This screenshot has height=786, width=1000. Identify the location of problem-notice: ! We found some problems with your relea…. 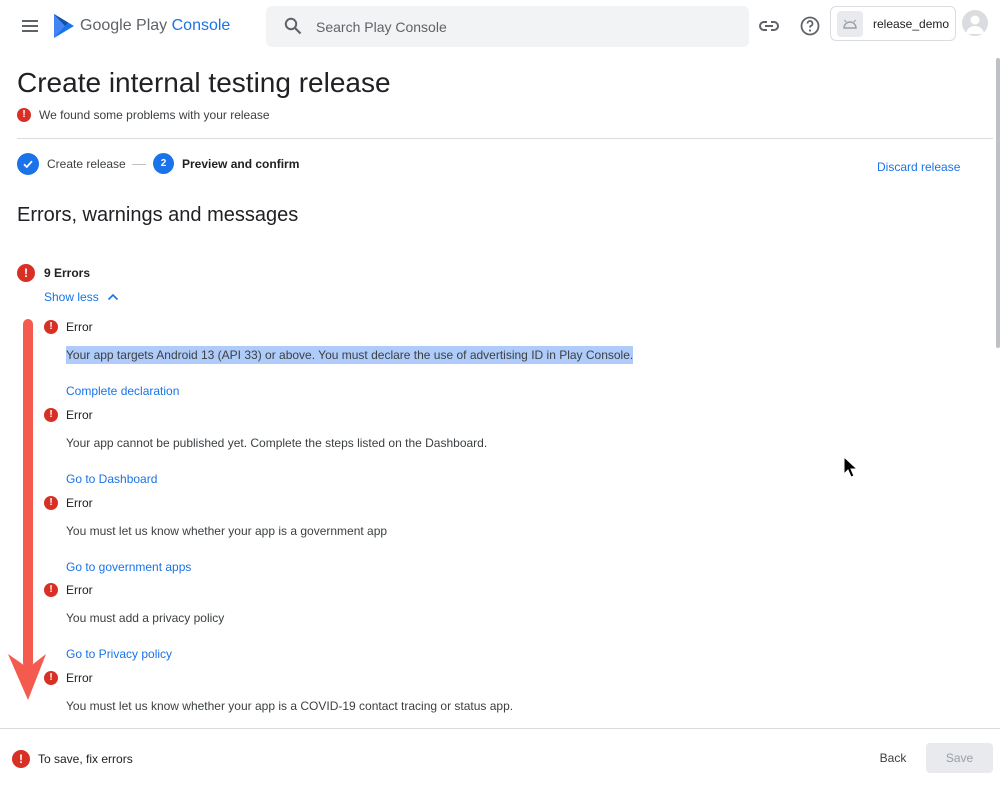
(143, 115).